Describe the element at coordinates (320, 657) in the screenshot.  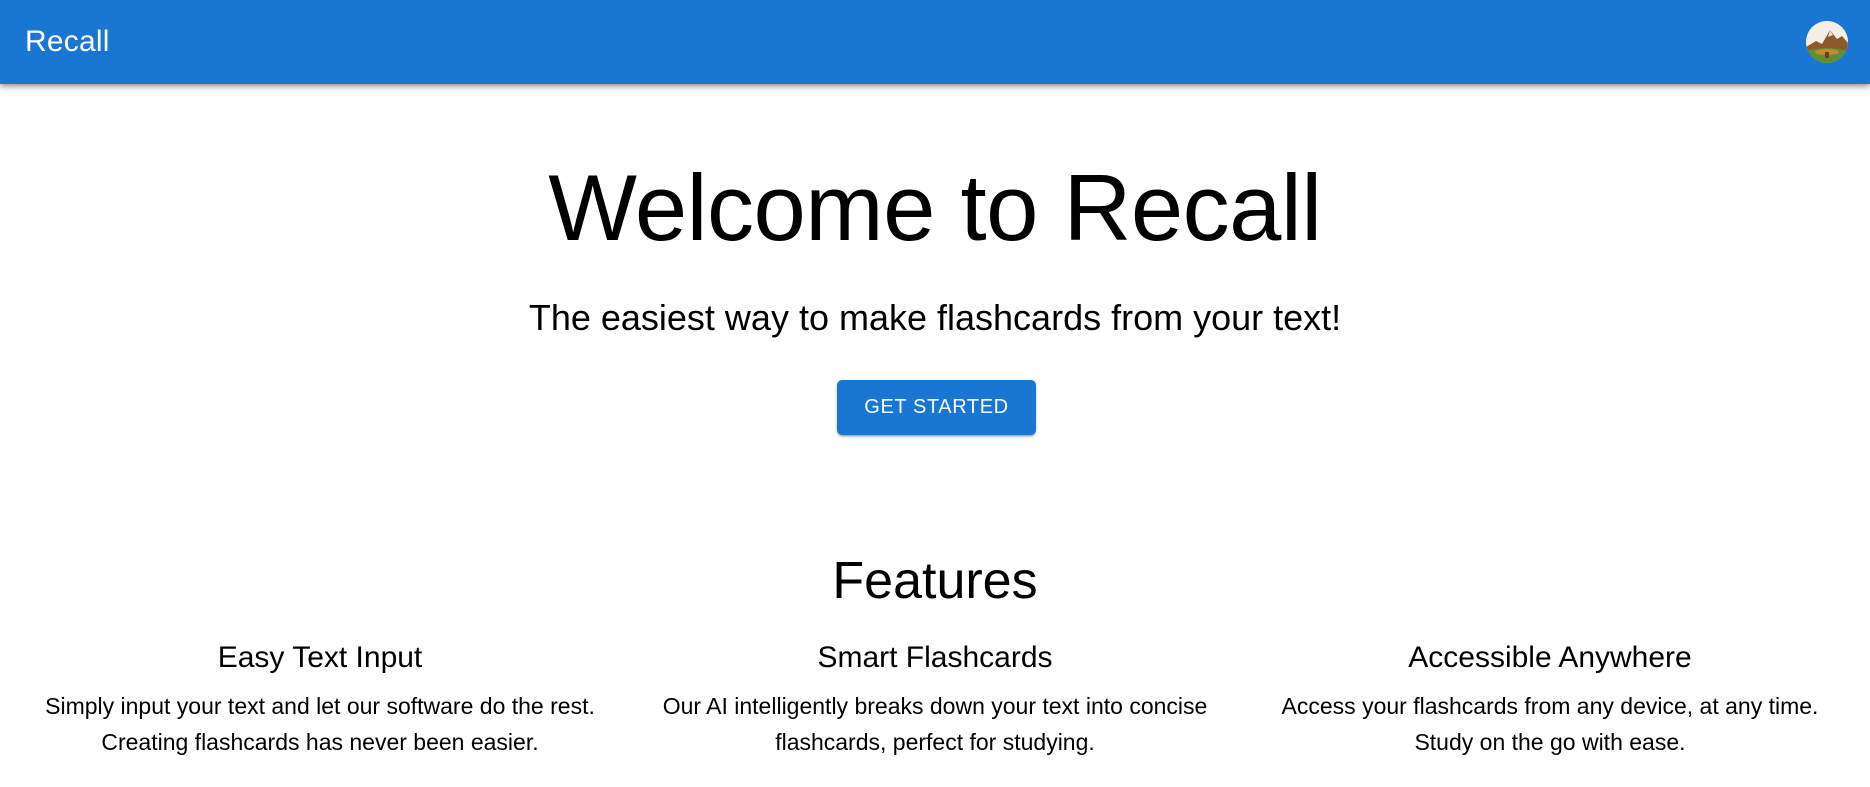
I see `feature-title: Easy Text Input` at that location.